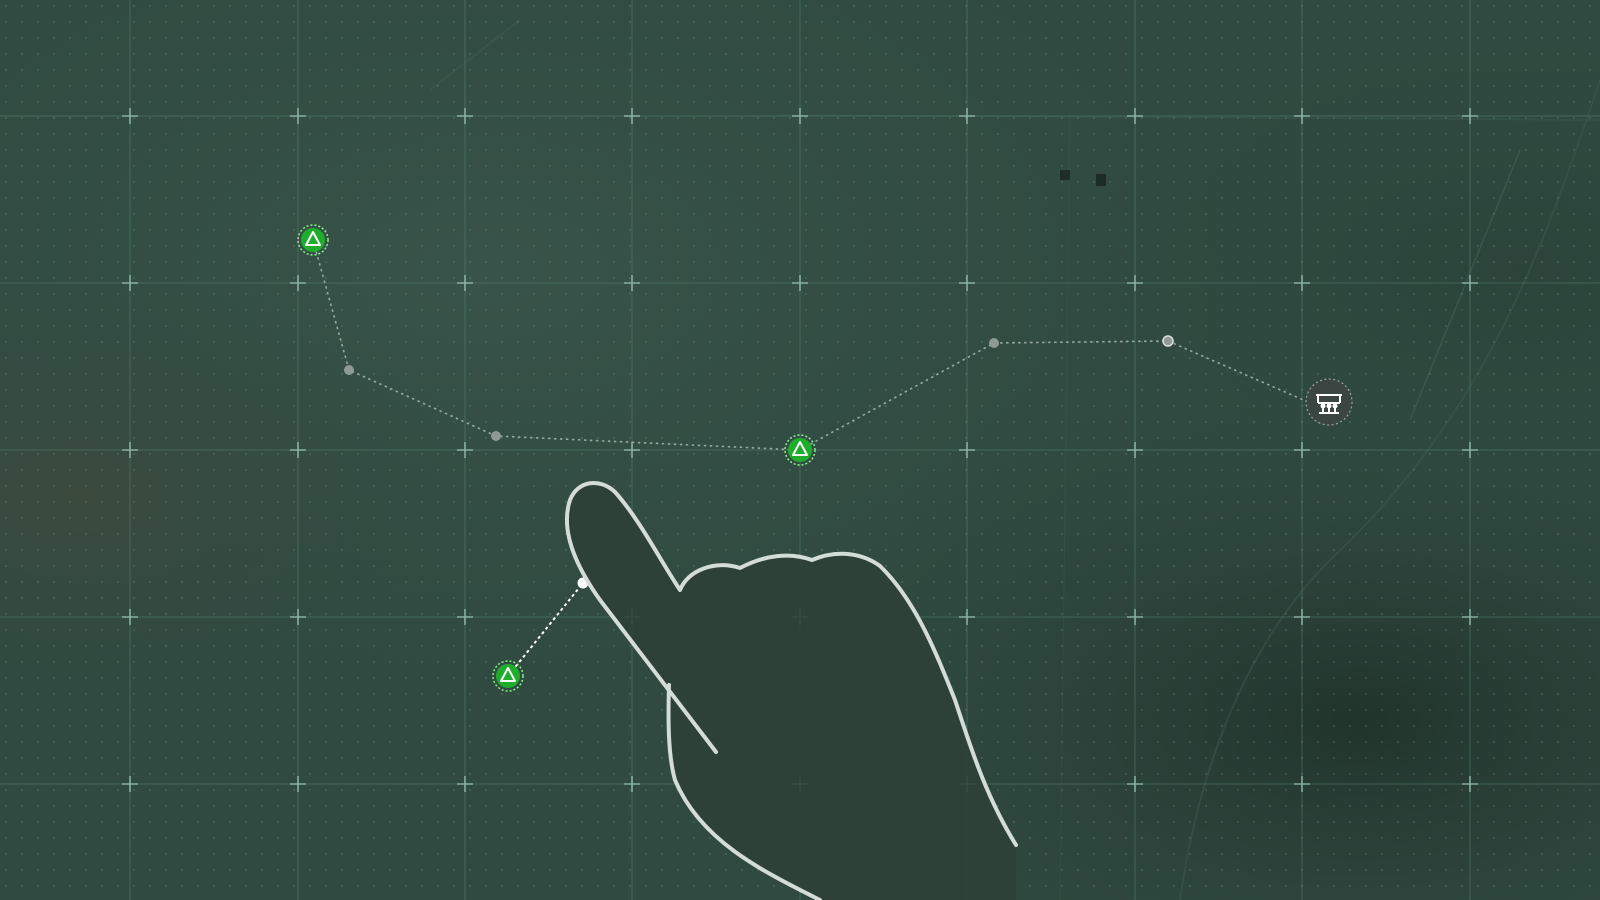 This screenshot has height=900, width=1600. What do you see at coordinates (810, 345) in the screenshot?
I see `patrol-route-line` at bounding box center [810, 345].